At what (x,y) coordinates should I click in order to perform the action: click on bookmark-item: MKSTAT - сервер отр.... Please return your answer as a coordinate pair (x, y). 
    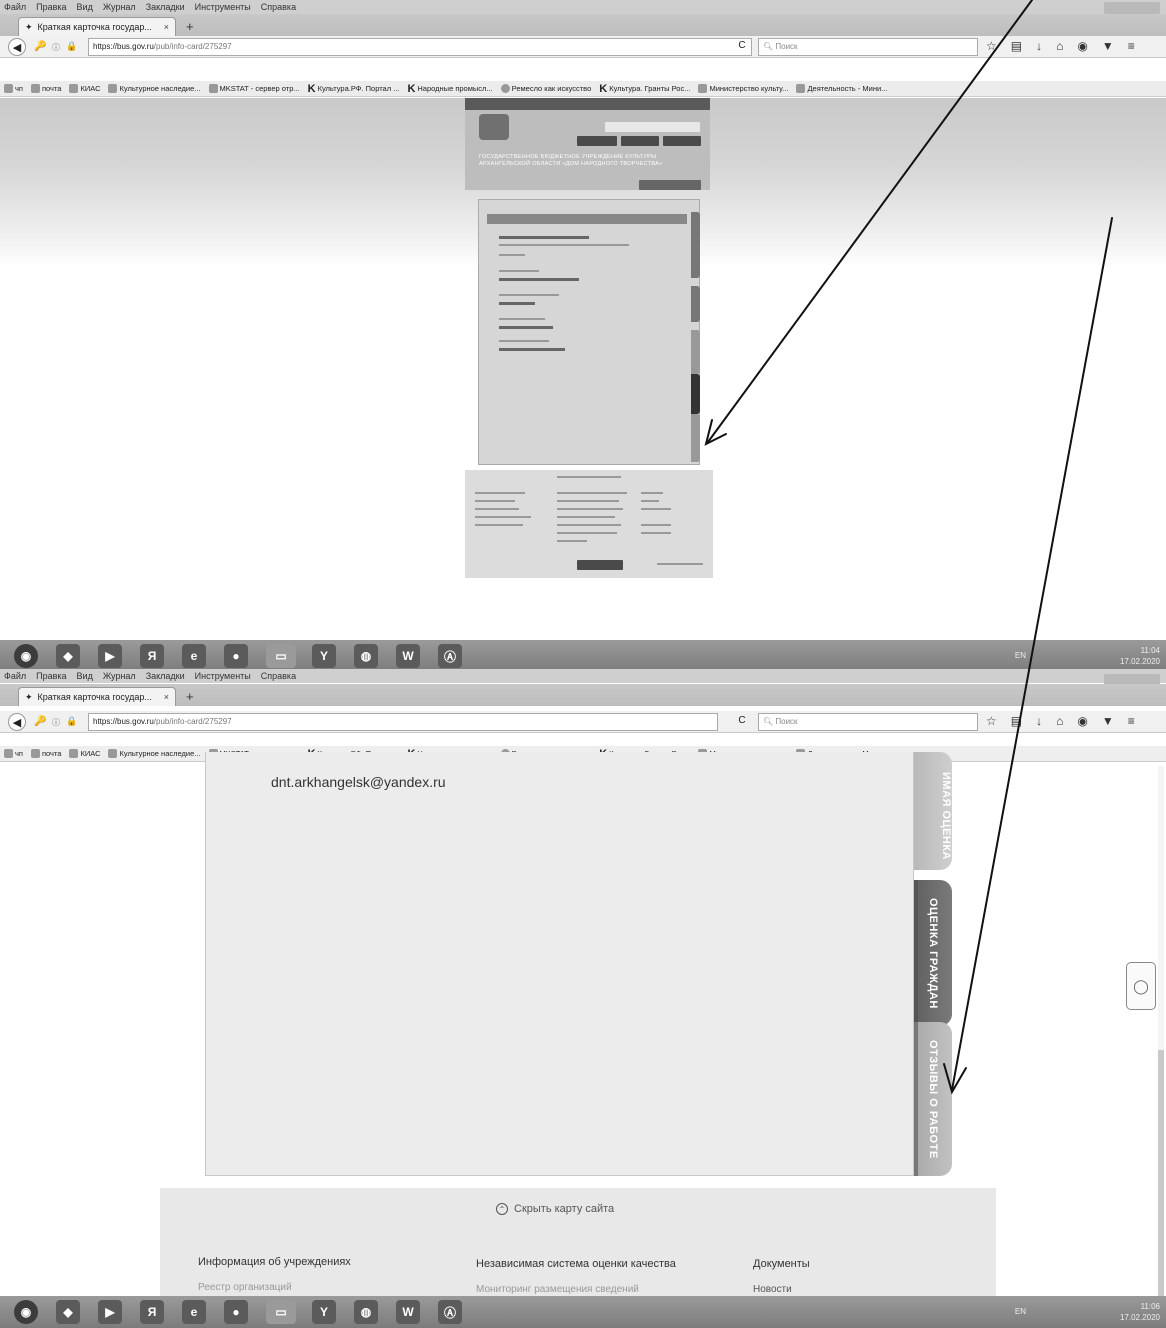
    Looking at the image, I should click on (254, 88).